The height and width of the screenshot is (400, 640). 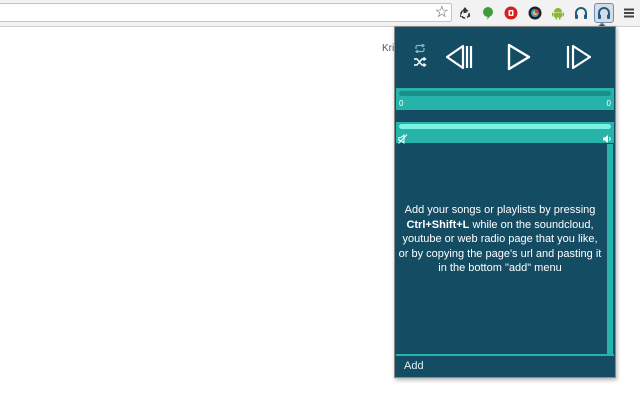 I want to click on progress-track, so click(x=505, y=93).